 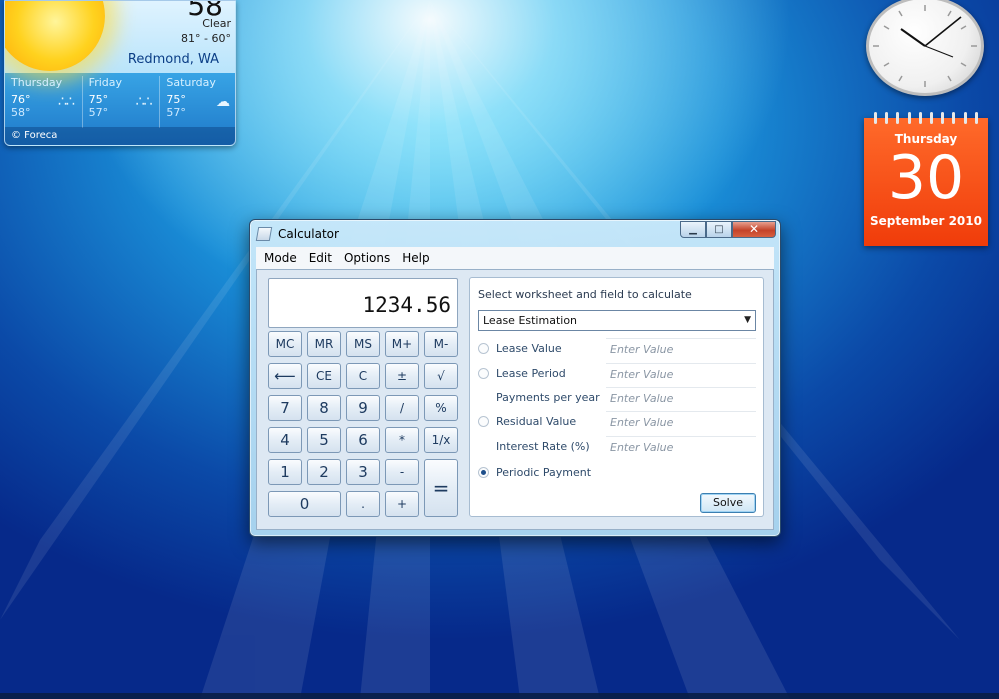 What do you see at coordinates (304, 504) in the screenshot?
I see `digit-0-button: 0` at bounding box center [304, 504].